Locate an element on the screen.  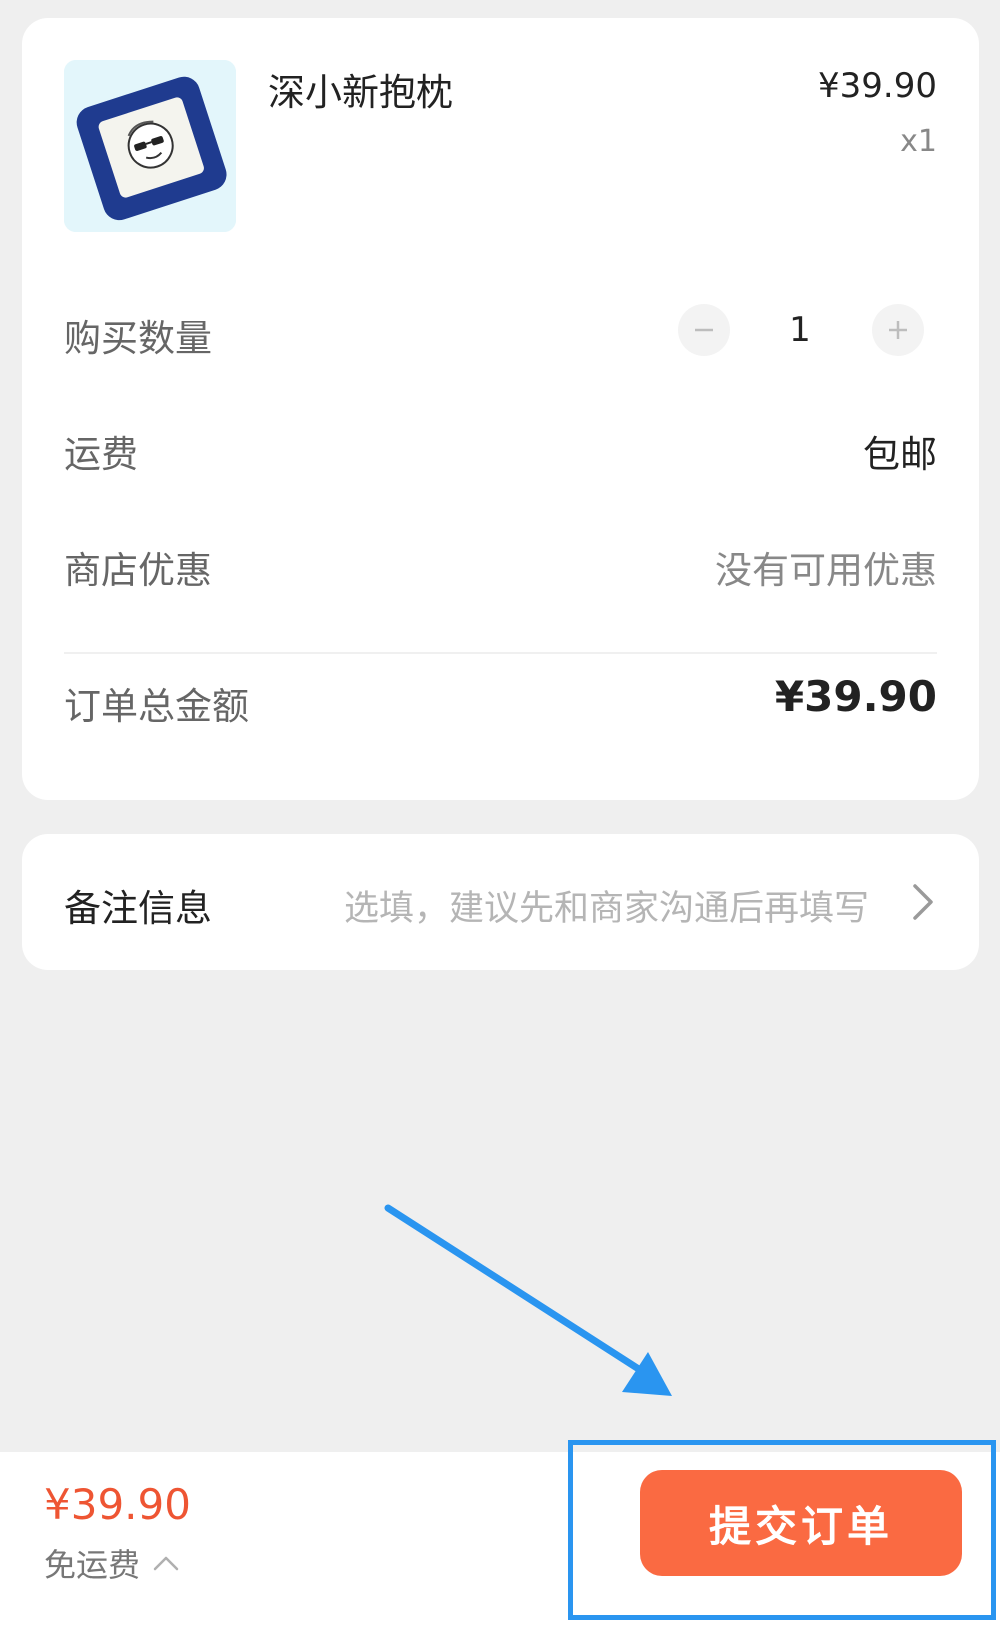
quantity-value: 1 is located at coordinates (800, 330).